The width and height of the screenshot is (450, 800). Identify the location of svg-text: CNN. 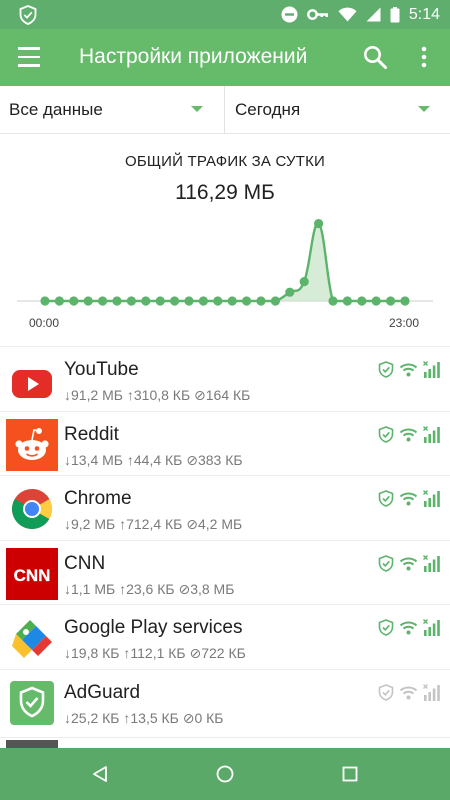
(32, 575).